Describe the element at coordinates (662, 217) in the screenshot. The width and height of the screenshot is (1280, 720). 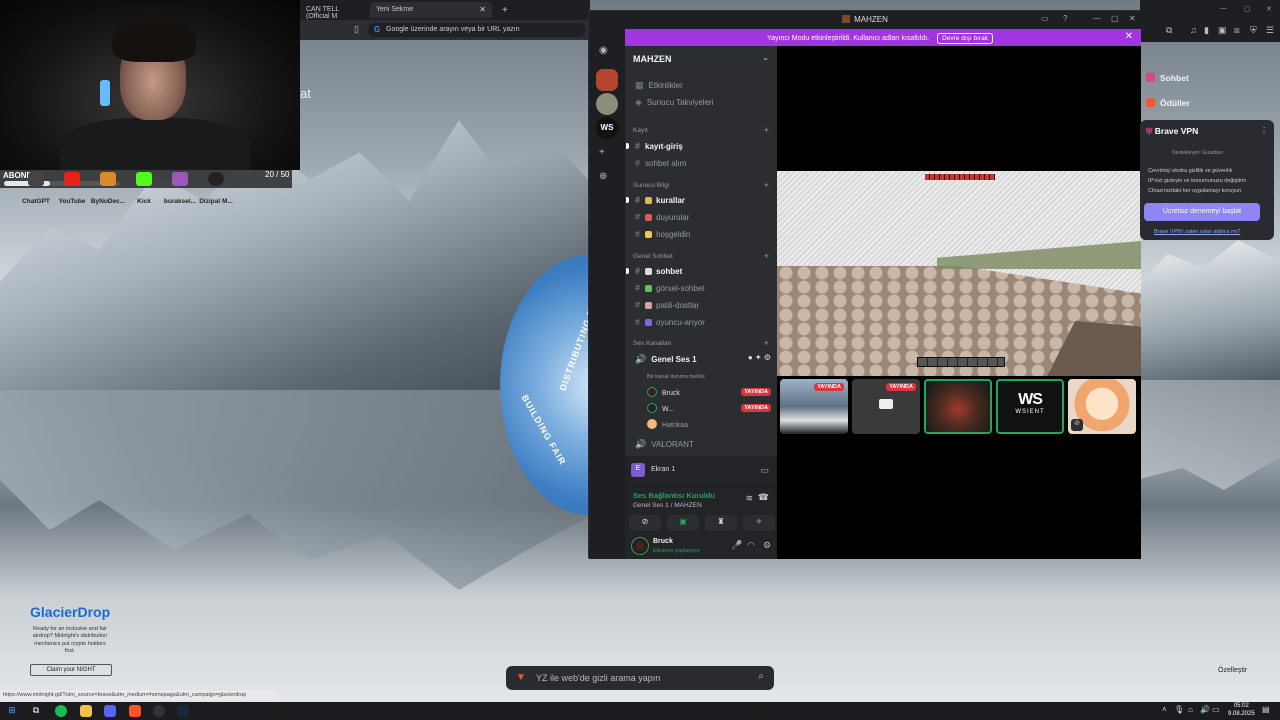
I see `channel-duyurular: # duyurular` at that location.